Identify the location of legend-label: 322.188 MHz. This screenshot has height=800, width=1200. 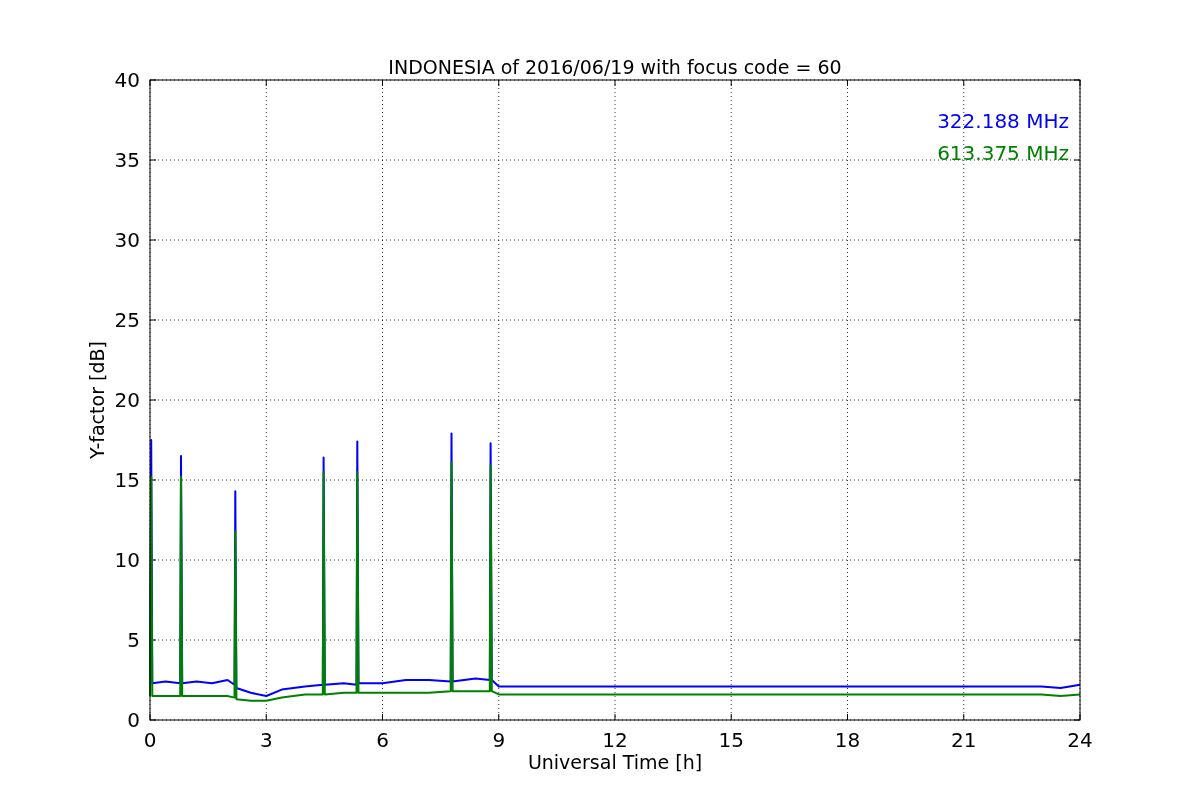
(1003, 121).